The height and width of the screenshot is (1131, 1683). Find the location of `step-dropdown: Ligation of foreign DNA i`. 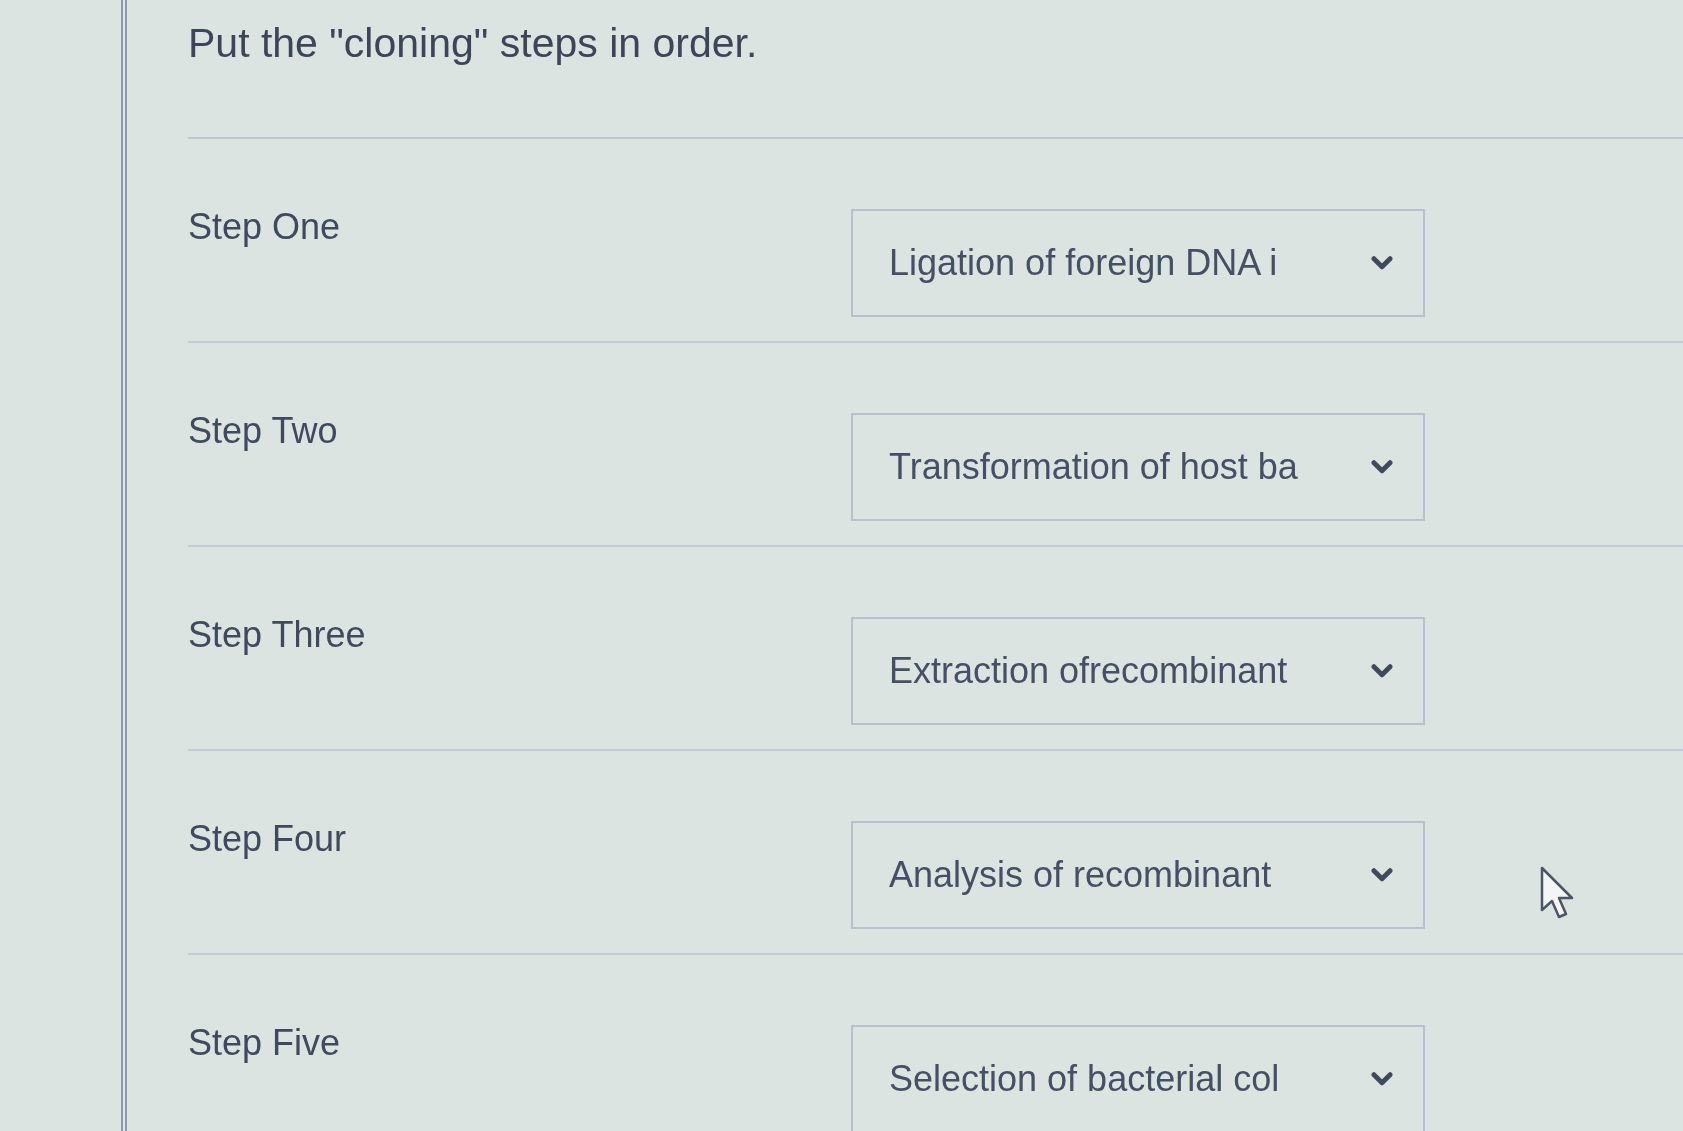

step-dropdown: Ligation of foreign DNA i is located at coordinates (1138, 263).